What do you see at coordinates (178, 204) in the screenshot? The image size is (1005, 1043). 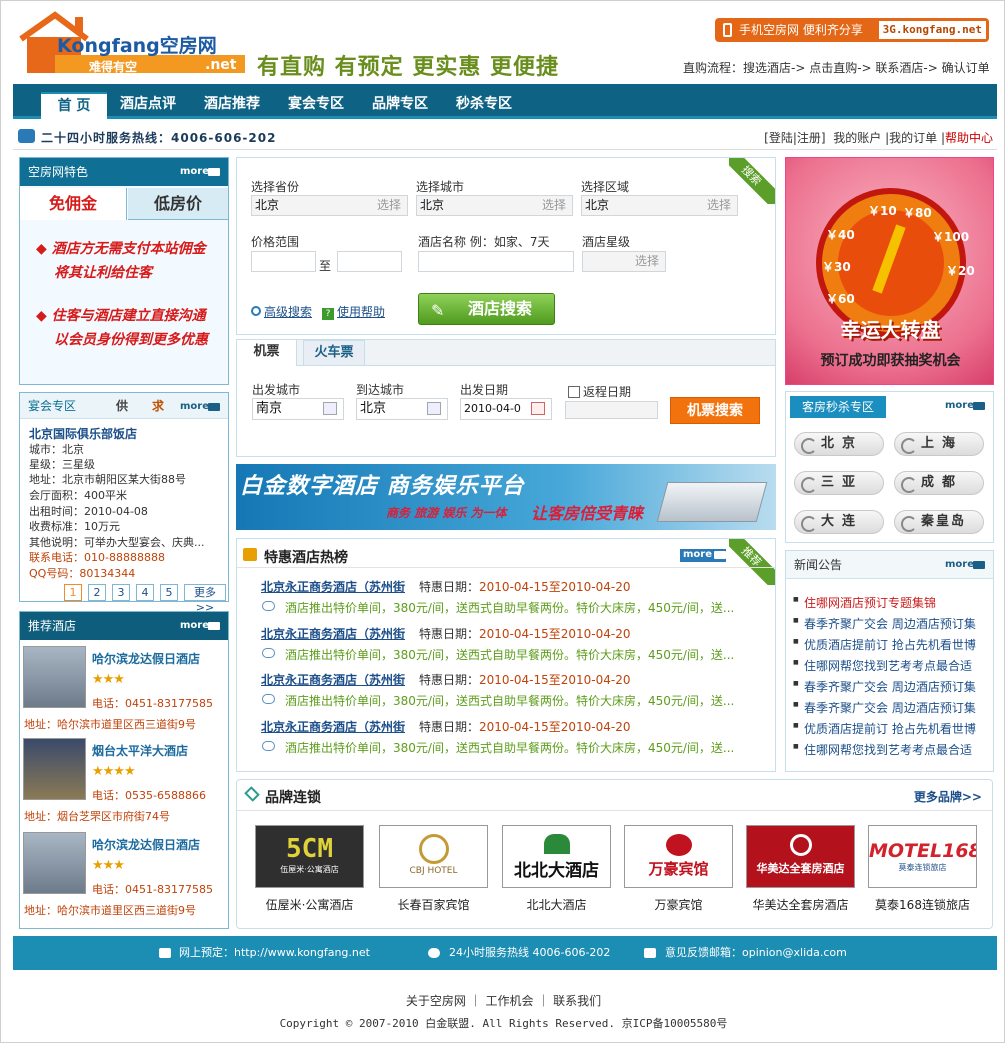 I see `tab-low-price: 低房价` at bounding box center [178, 204].